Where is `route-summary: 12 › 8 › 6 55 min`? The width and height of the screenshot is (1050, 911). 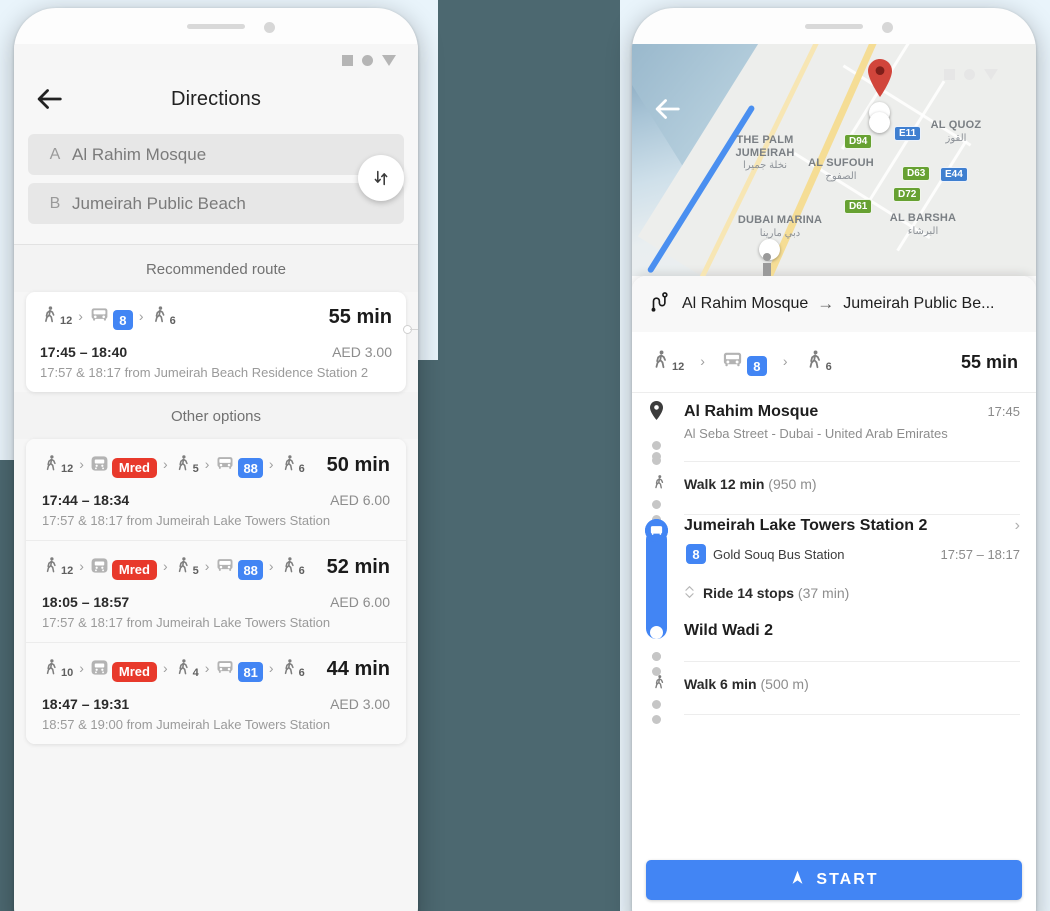
route-summary: 12 › 8 › 6 55 min is located at coordinates (834, 362).